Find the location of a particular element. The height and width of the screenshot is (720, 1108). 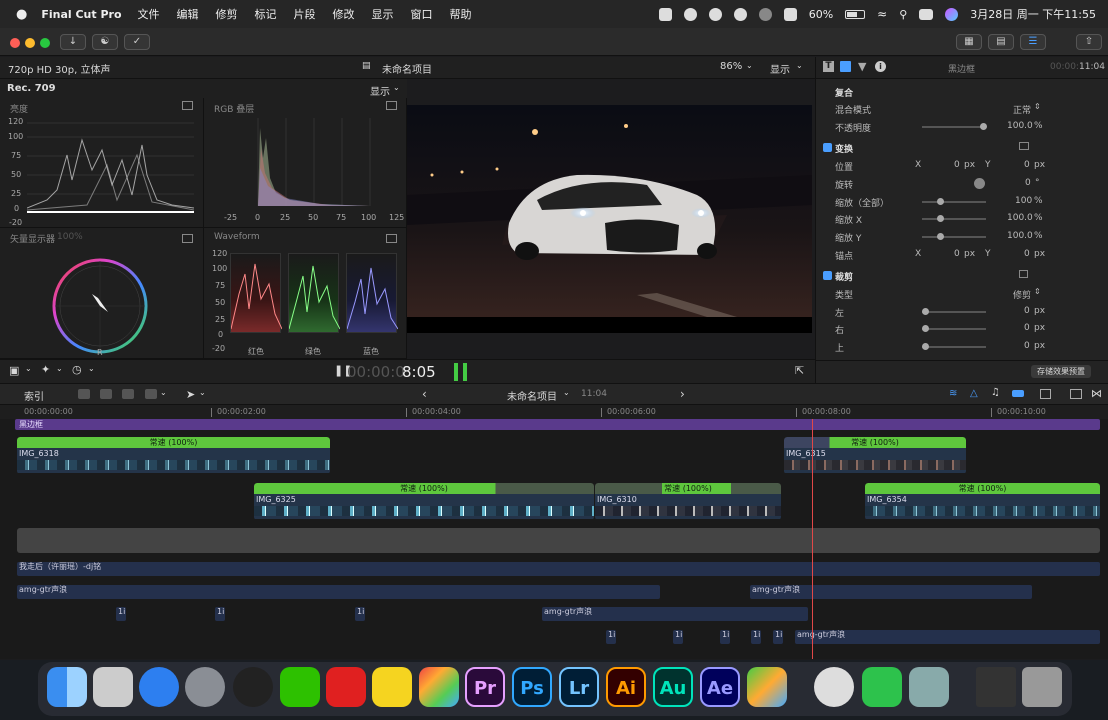

overwrite-clip-icon is located at coordinates (151, 394).